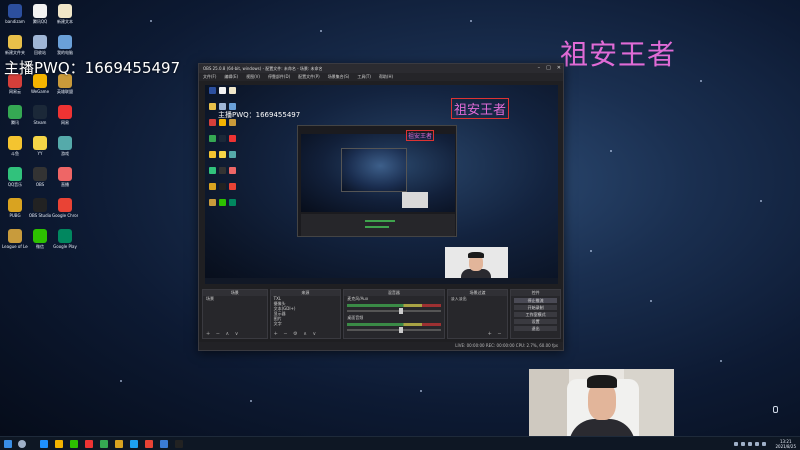 The height and width of the screenshot is (450, 800). I want to click on steam-icon, so click(40, 112).